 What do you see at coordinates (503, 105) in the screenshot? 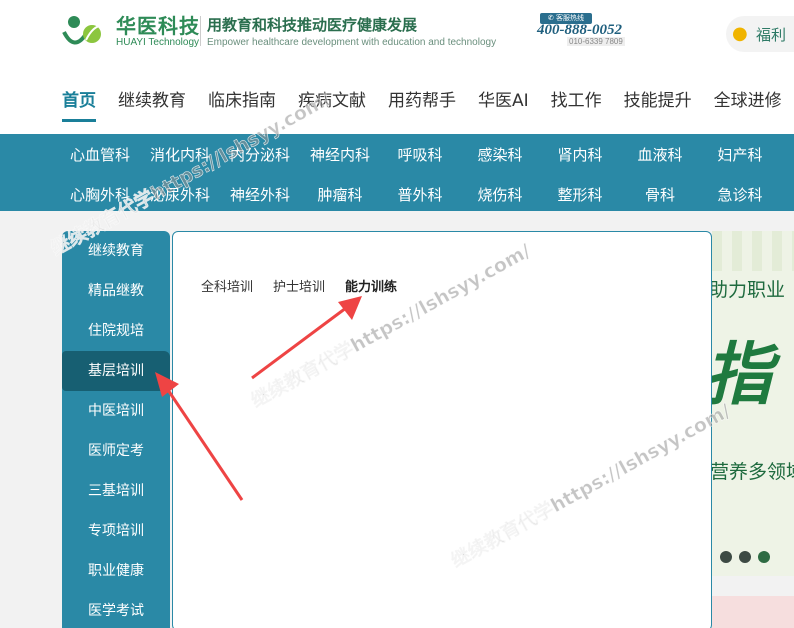
I see `nav-item-huayi-ai: 华医AI` at bounding box center [503, 105].